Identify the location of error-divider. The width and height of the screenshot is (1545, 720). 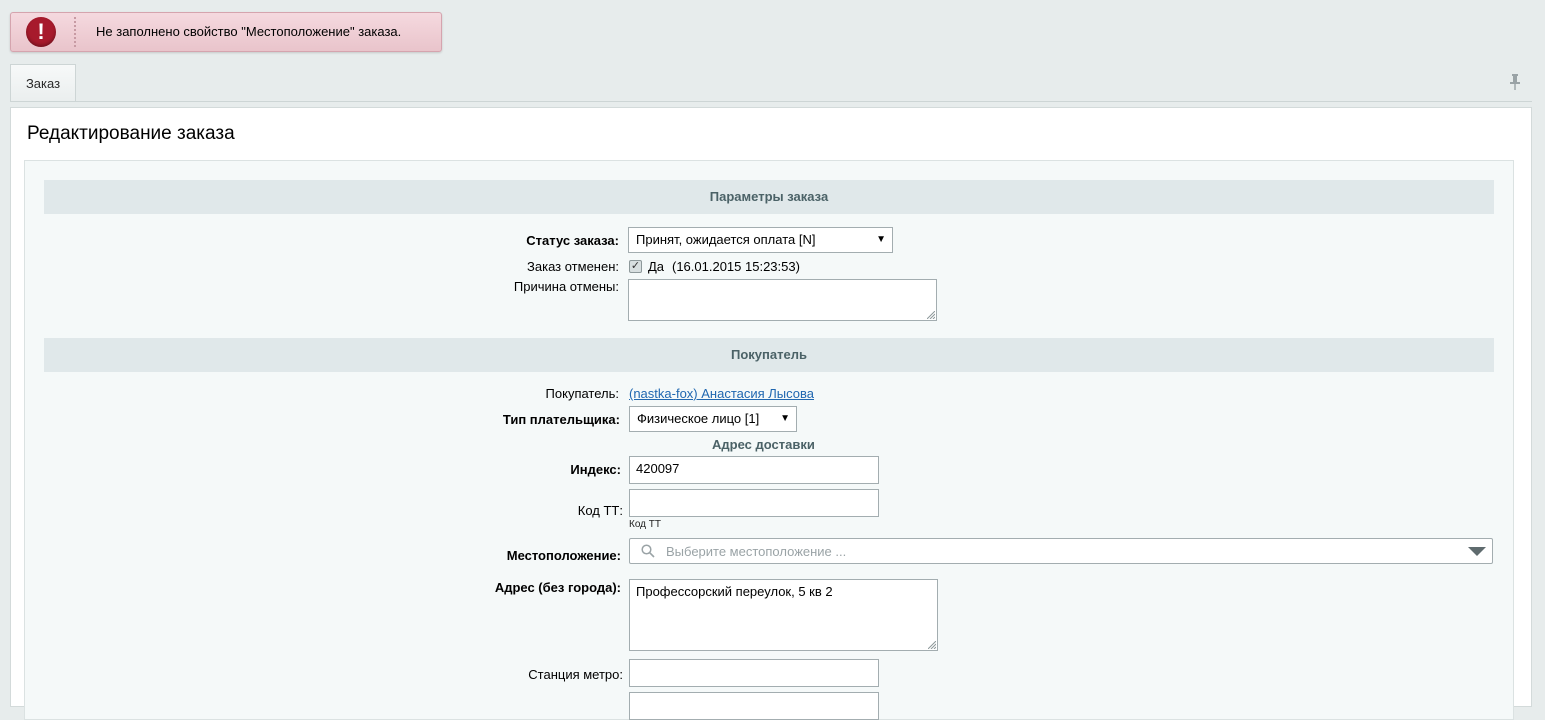
(75, 32).